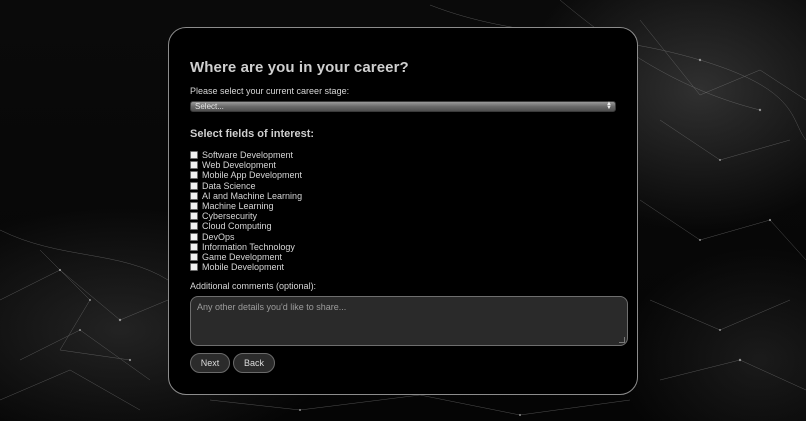 Image resolution: width=806 pixels, height=421 pixels. I want to click on field-option: Game Development, so click(408, 257).